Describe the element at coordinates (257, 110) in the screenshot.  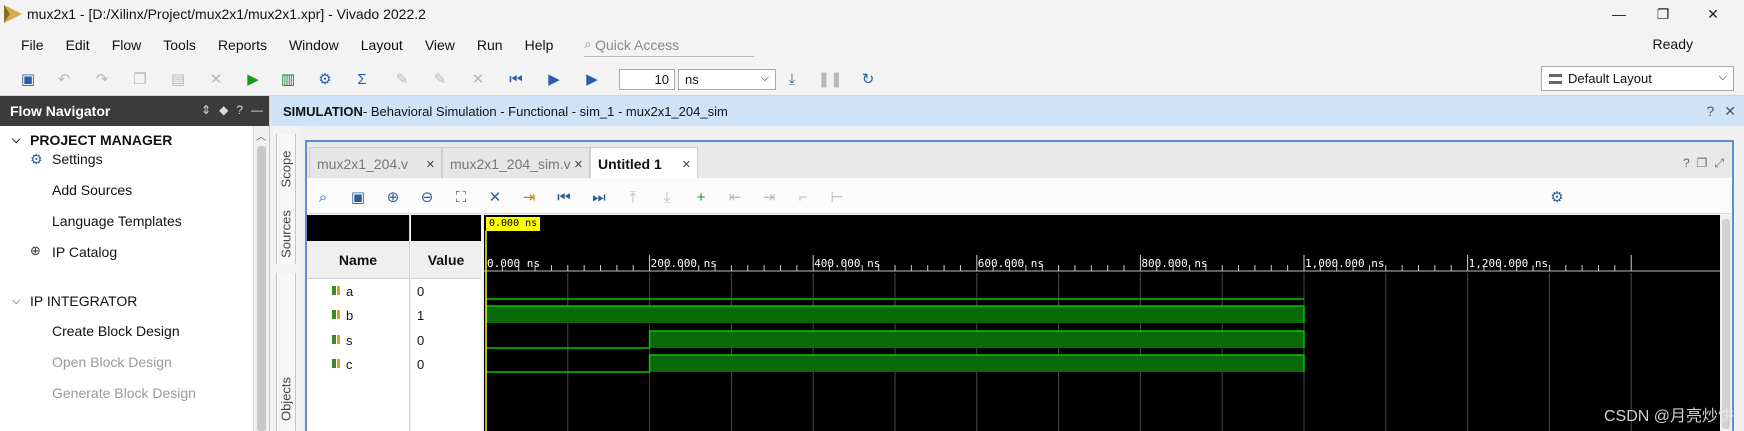
I see `minimize-panel-icon: —` at that location.